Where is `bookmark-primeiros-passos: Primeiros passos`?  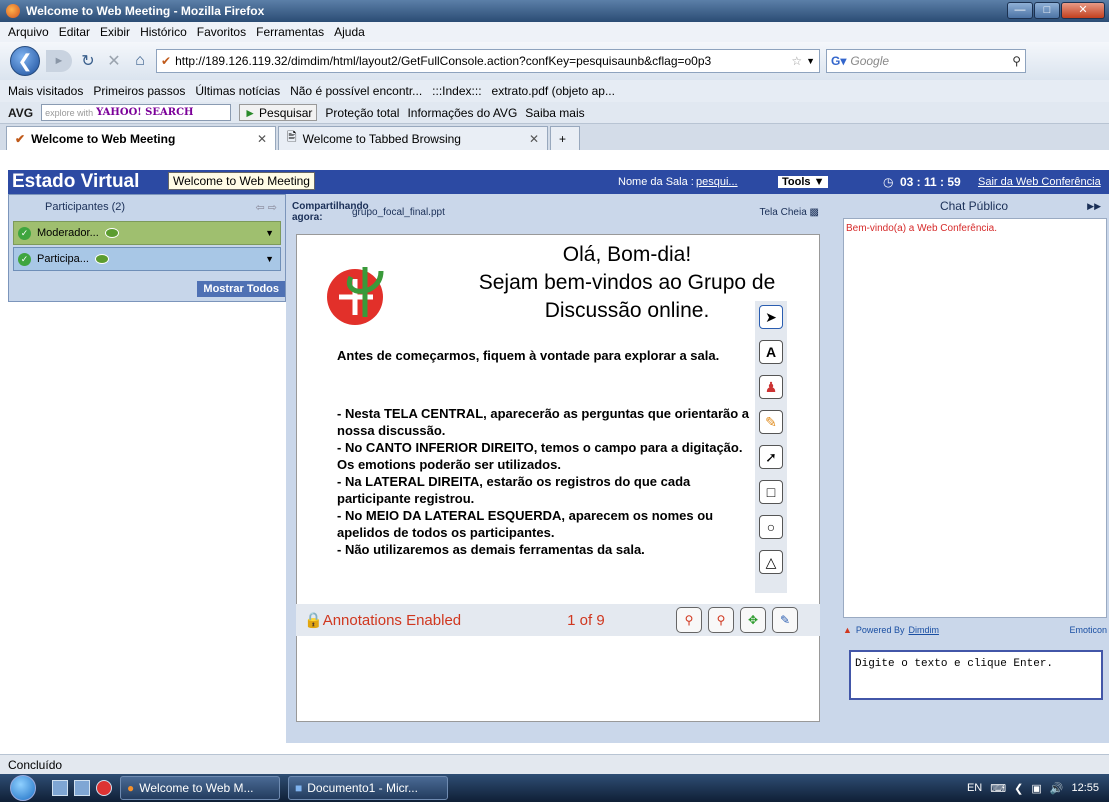
bookmark-primeiros-passos: Primeiros passos is located at coordinates (139, 91).